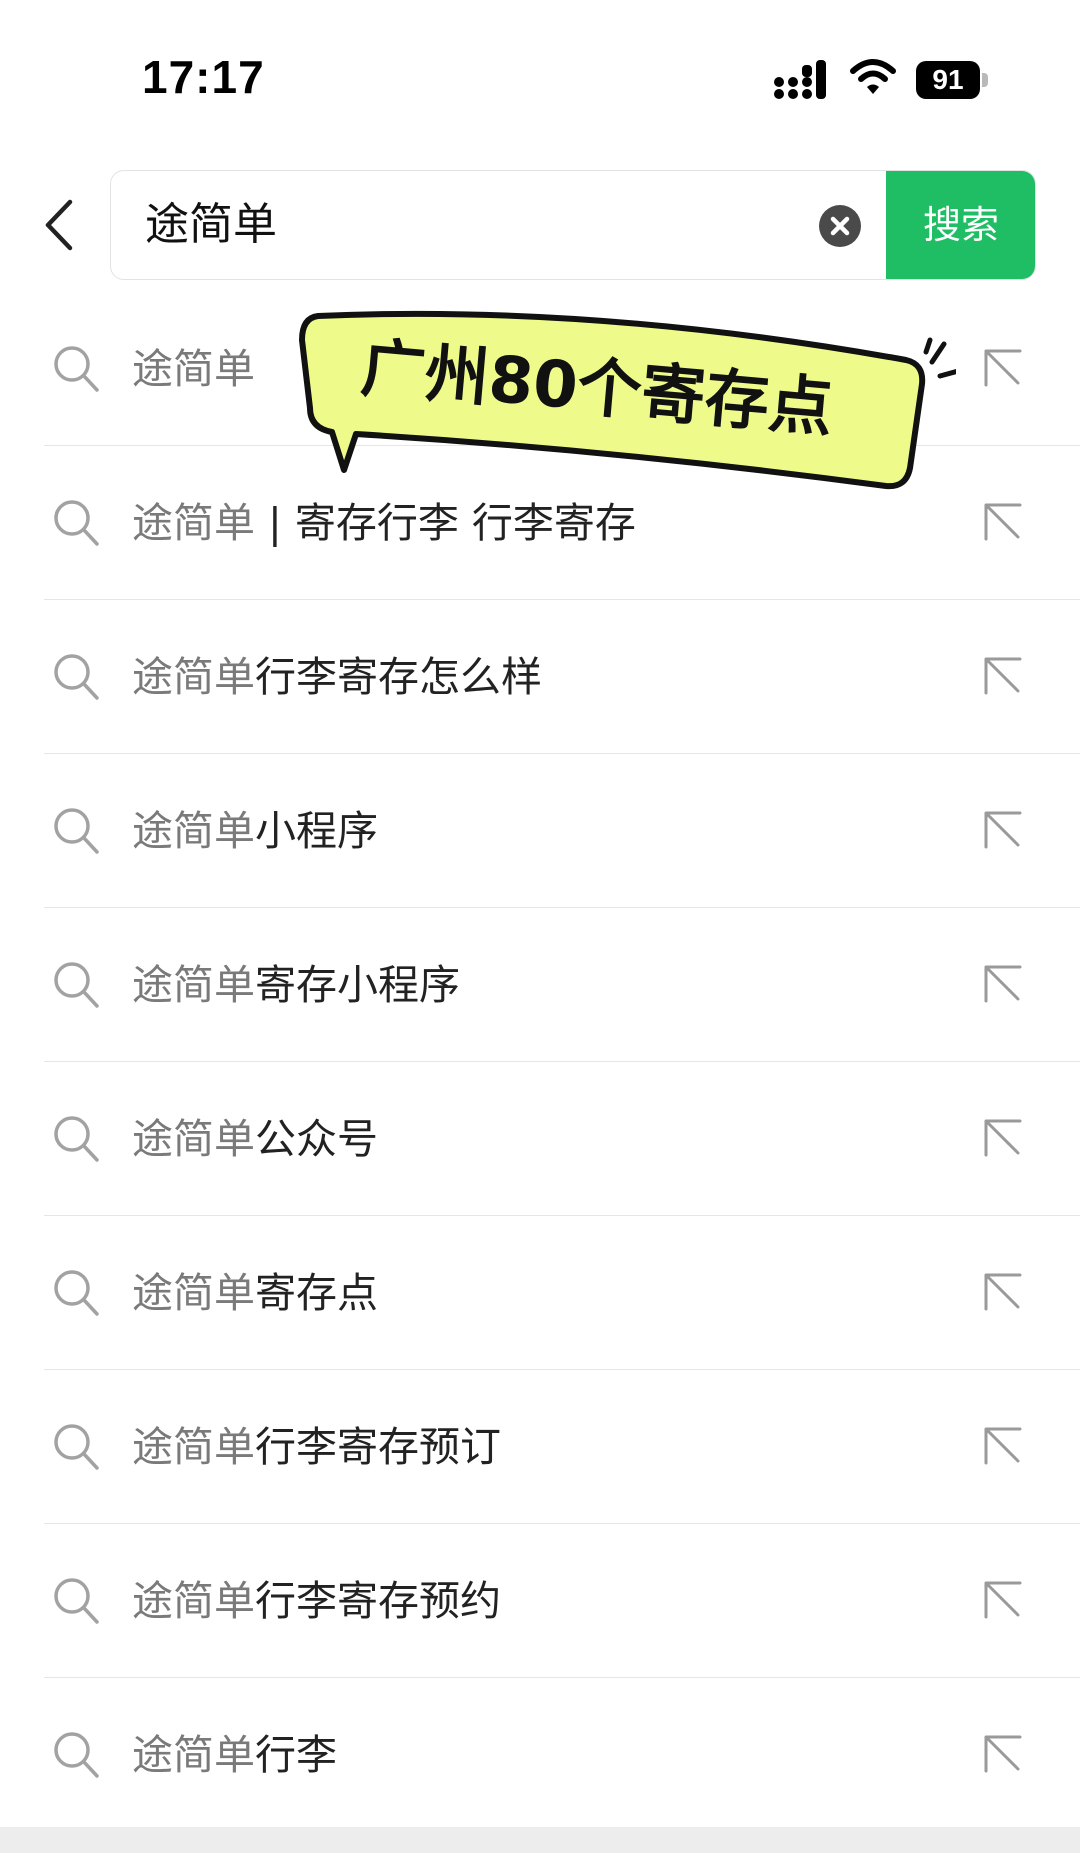 This screenshot has height=1853, width=1080. What do you see at coordinates (378, 1601) in the screenshot?
I see `suggestion-completion: 行李寄存预约` at bounding box center [378, 1601].